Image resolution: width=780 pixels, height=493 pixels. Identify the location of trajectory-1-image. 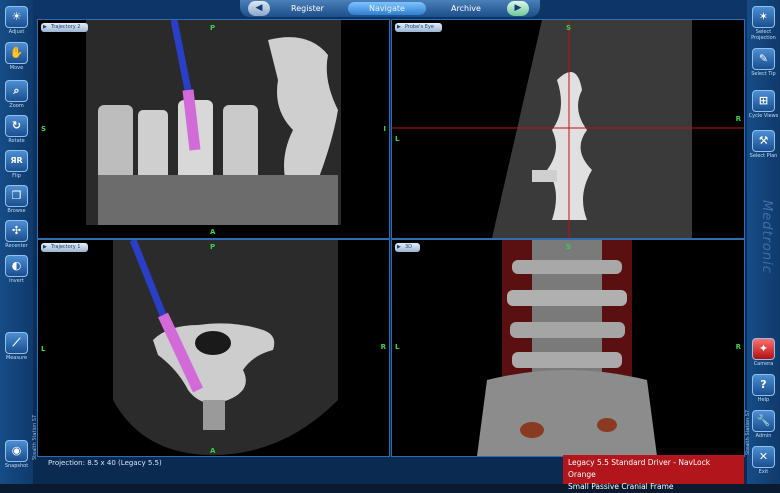
(225, 347).